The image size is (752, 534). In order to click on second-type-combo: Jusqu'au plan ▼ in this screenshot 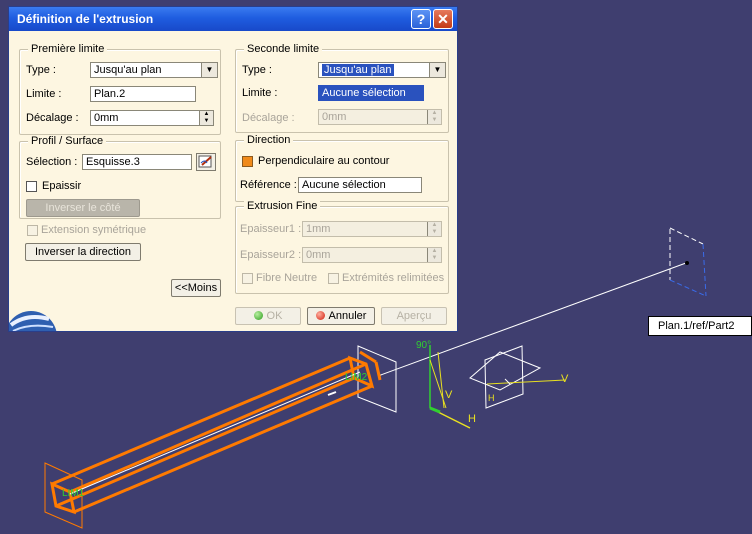, I will do `click(382, 70)`.